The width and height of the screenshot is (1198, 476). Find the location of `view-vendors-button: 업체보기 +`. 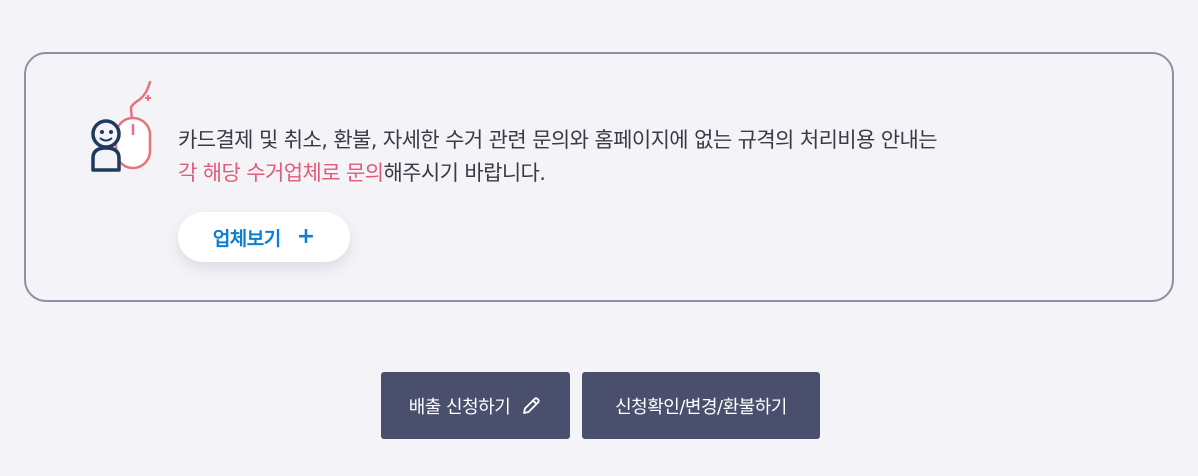

view-vendors-button: 업체보기 + is located at coordinates (264, 237).